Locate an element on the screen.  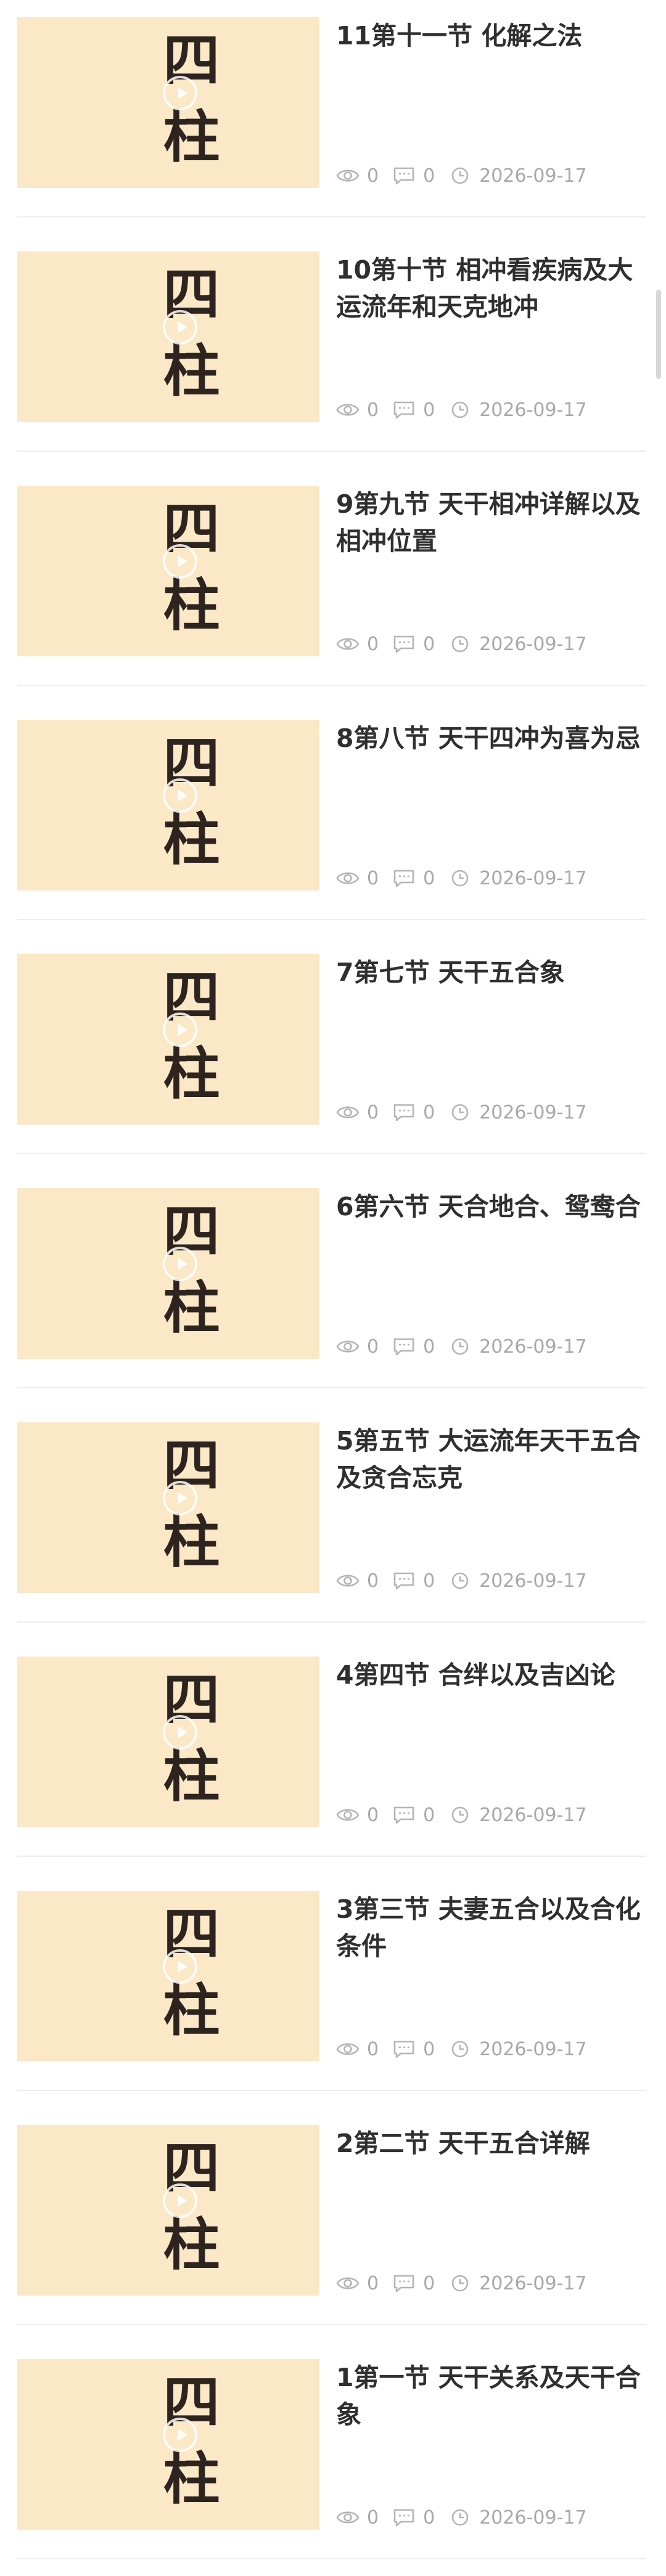
article-title: 8第八节 天干四冲为喜为忌 is located at coordinates (494, 738).